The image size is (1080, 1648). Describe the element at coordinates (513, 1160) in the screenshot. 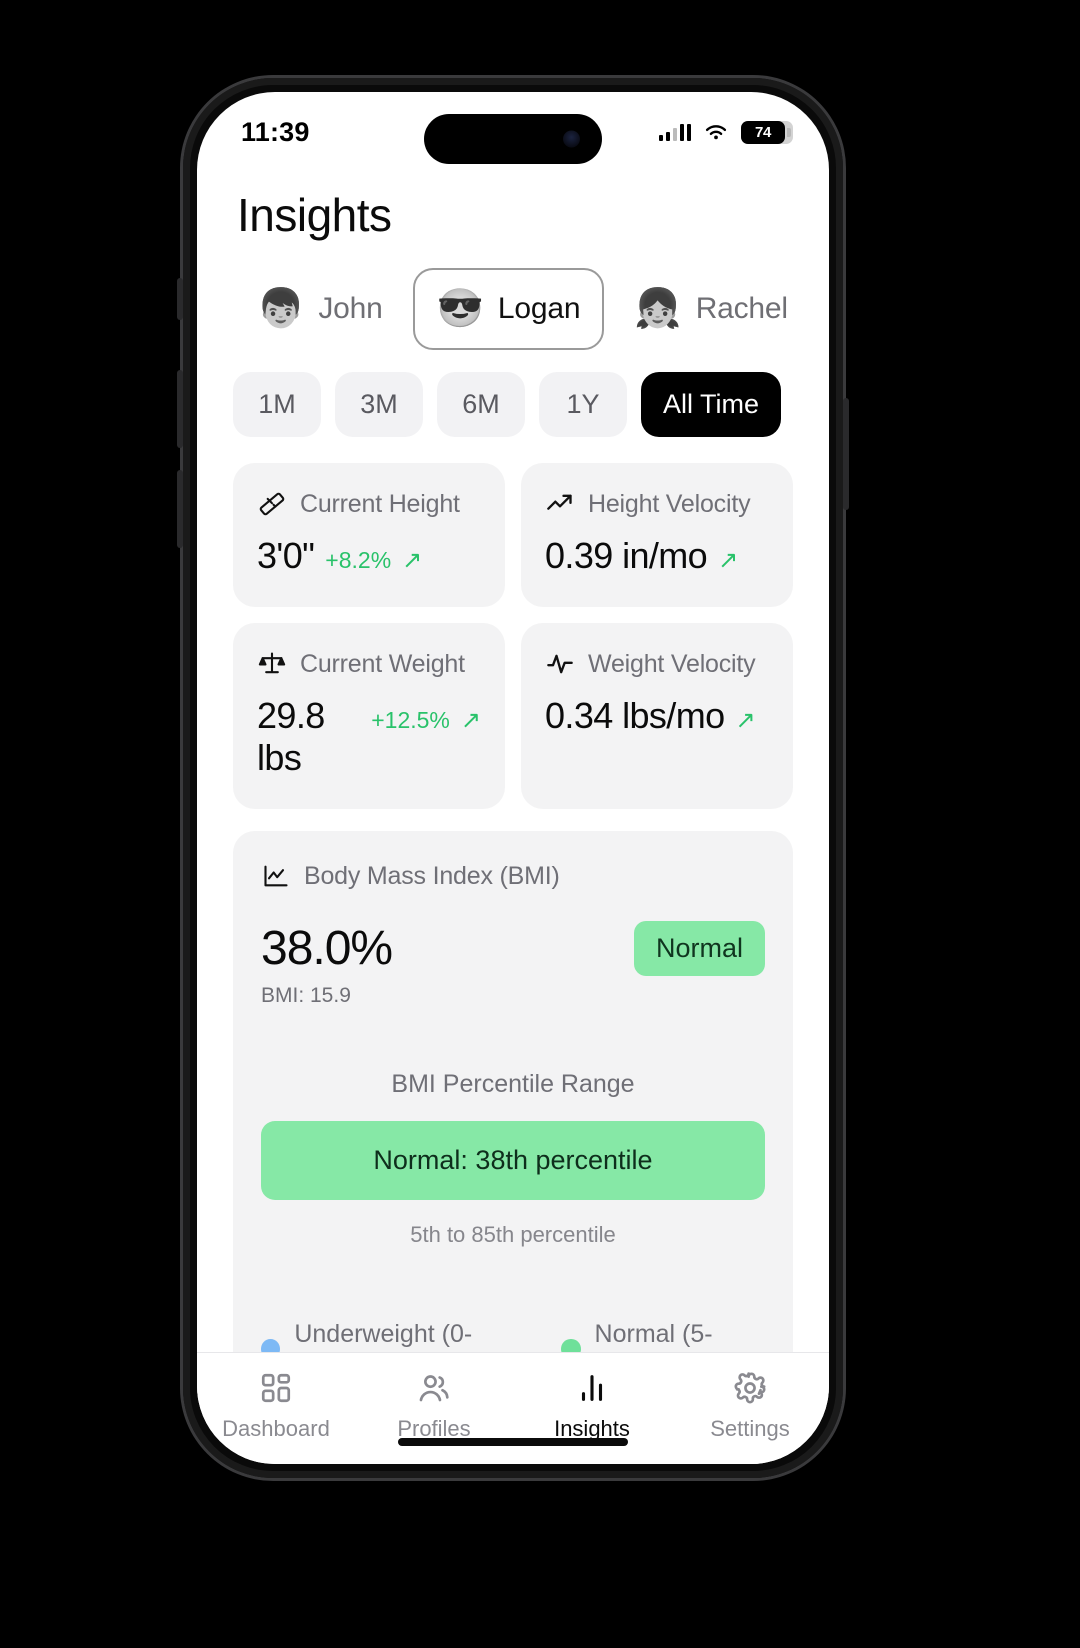

I see `bmi-percentile-bar: Normal: 38th percentile` at that location.